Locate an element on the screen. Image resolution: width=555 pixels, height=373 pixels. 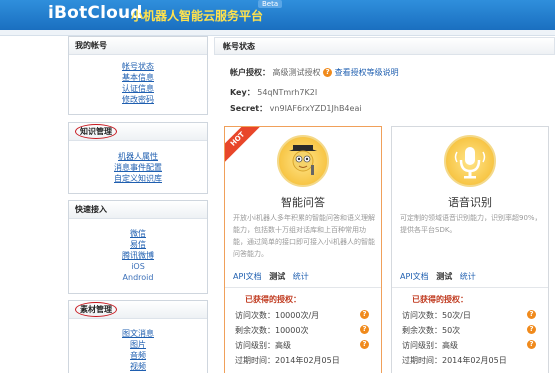
sidebar-section-media: 素材管理 图文消息 图片 音频 视频 is located at coordinates (138, 336).